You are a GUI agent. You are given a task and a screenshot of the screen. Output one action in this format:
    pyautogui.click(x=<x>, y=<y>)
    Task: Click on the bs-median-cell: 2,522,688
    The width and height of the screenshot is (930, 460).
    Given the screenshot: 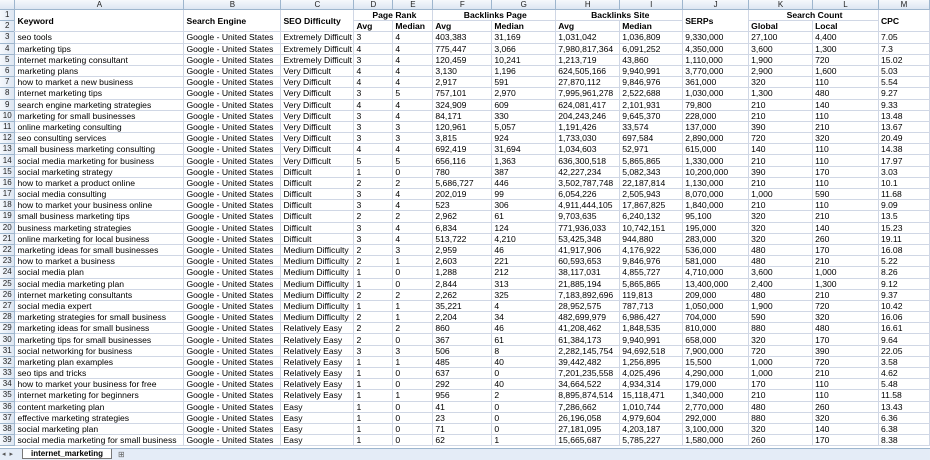 What is the action you would take?
    pyautogui.click(x=651, y=93)
    